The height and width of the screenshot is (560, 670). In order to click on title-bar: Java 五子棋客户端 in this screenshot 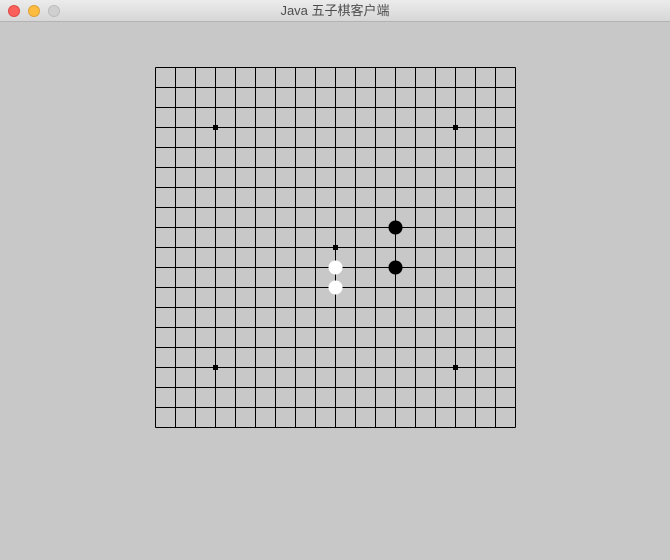, I will do `click(335, 11)`.